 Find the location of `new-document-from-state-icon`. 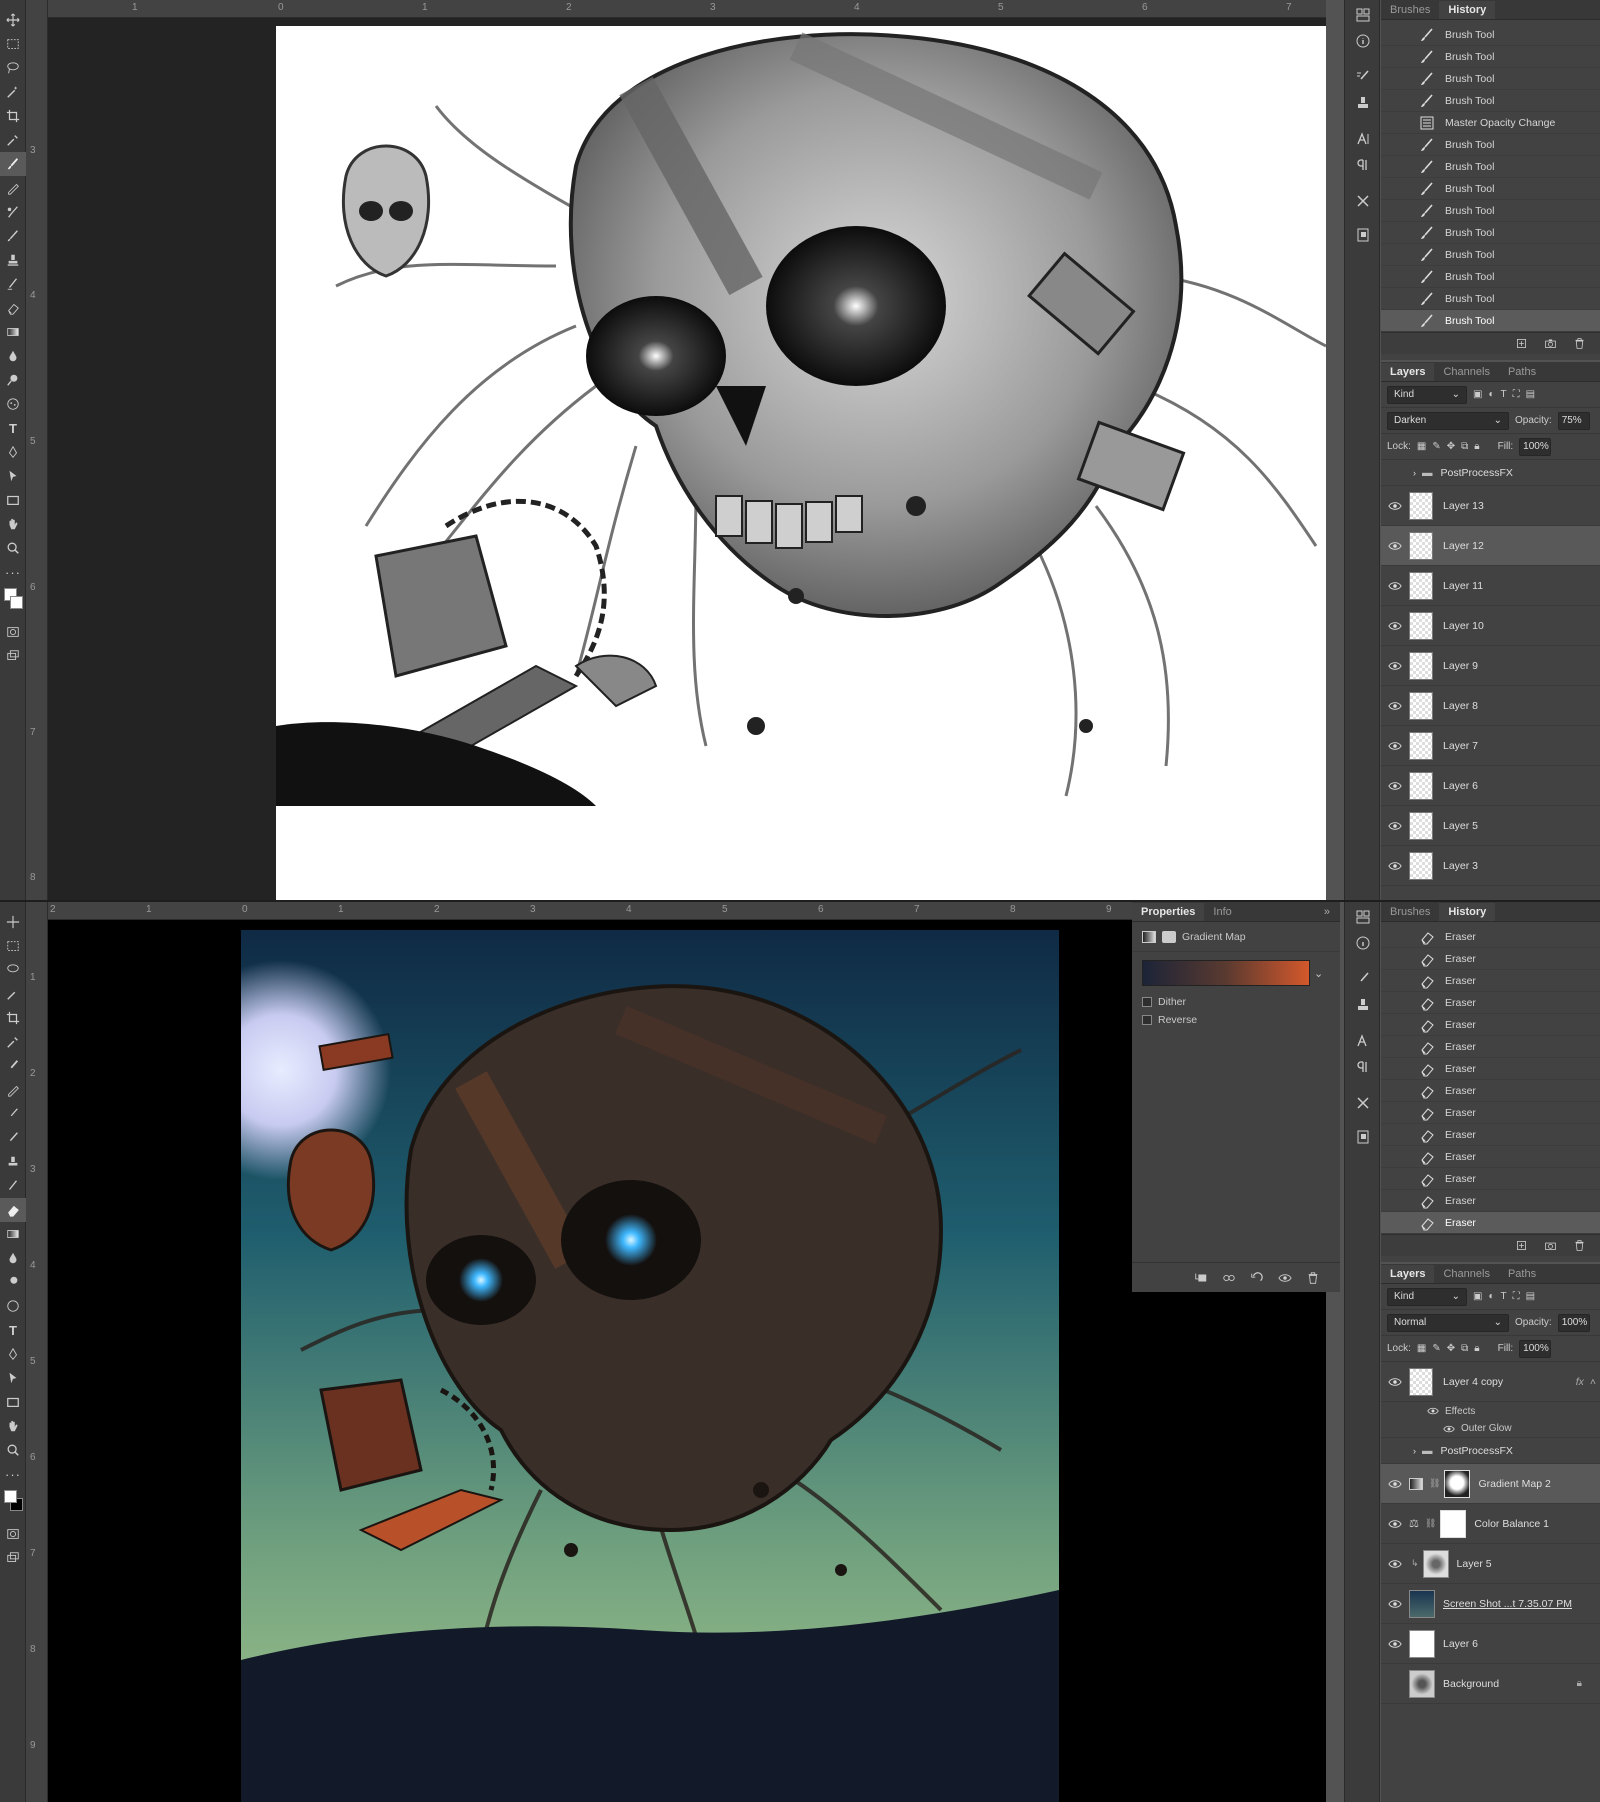

new-document-from-state-icon is located at coordinates (1521, 1245).